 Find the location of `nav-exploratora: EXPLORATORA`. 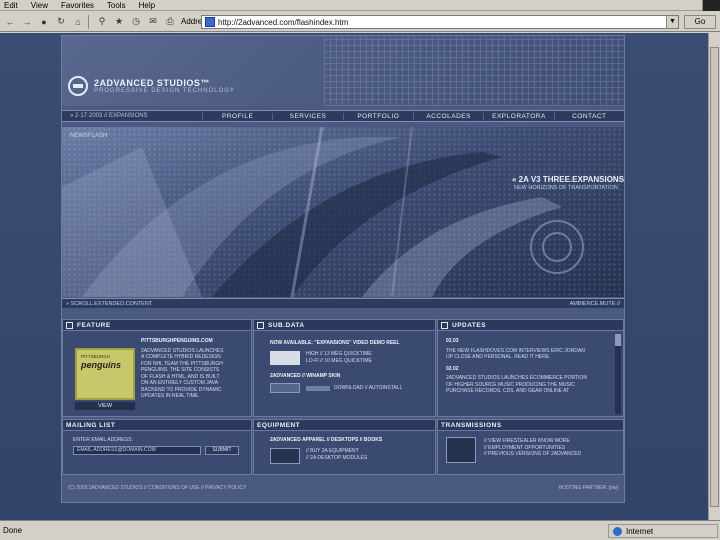

nav-exploratora: EXPLORATORA is located at coordinates (518, 116).